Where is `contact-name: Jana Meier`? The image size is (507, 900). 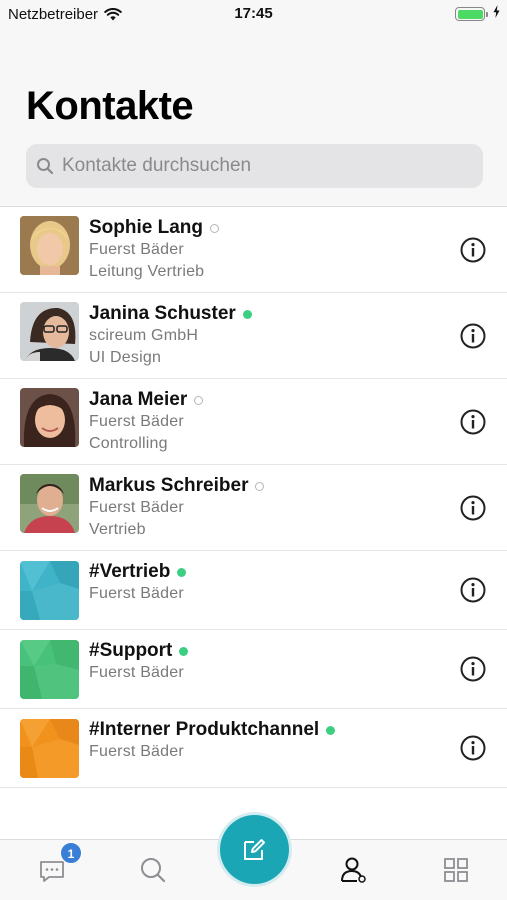
contact-name: Jana Meier is located at coordinates (138, 399).